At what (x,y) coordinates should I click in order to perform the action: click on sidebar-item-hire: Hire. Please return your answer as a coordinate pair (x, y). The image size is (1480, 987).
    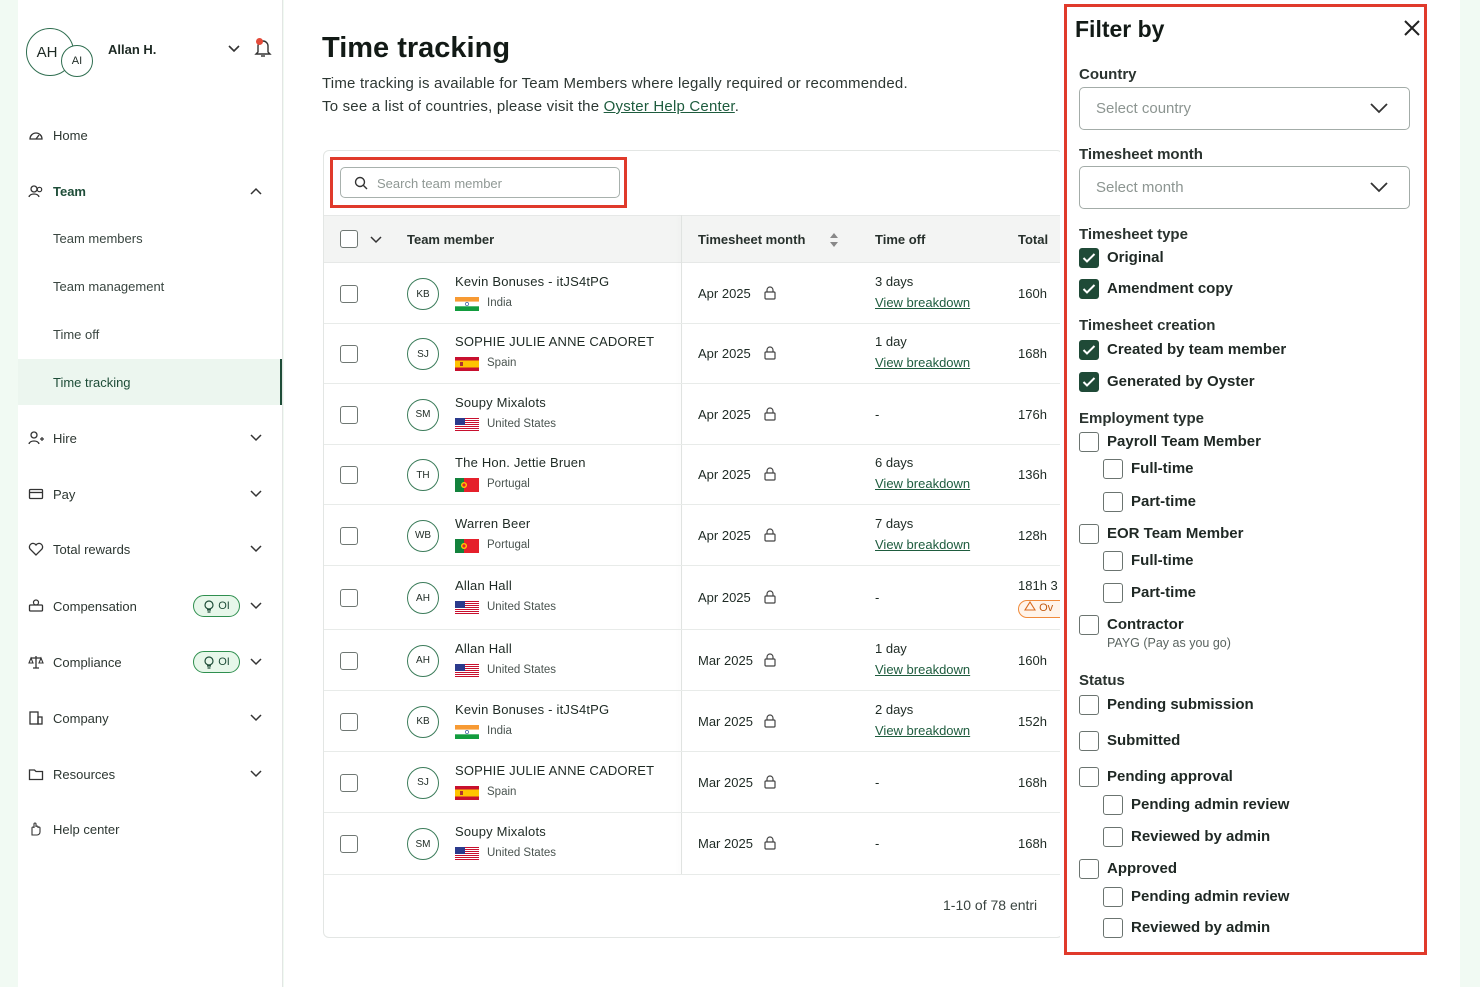
    Looking at the image, I should click on (150, 438).